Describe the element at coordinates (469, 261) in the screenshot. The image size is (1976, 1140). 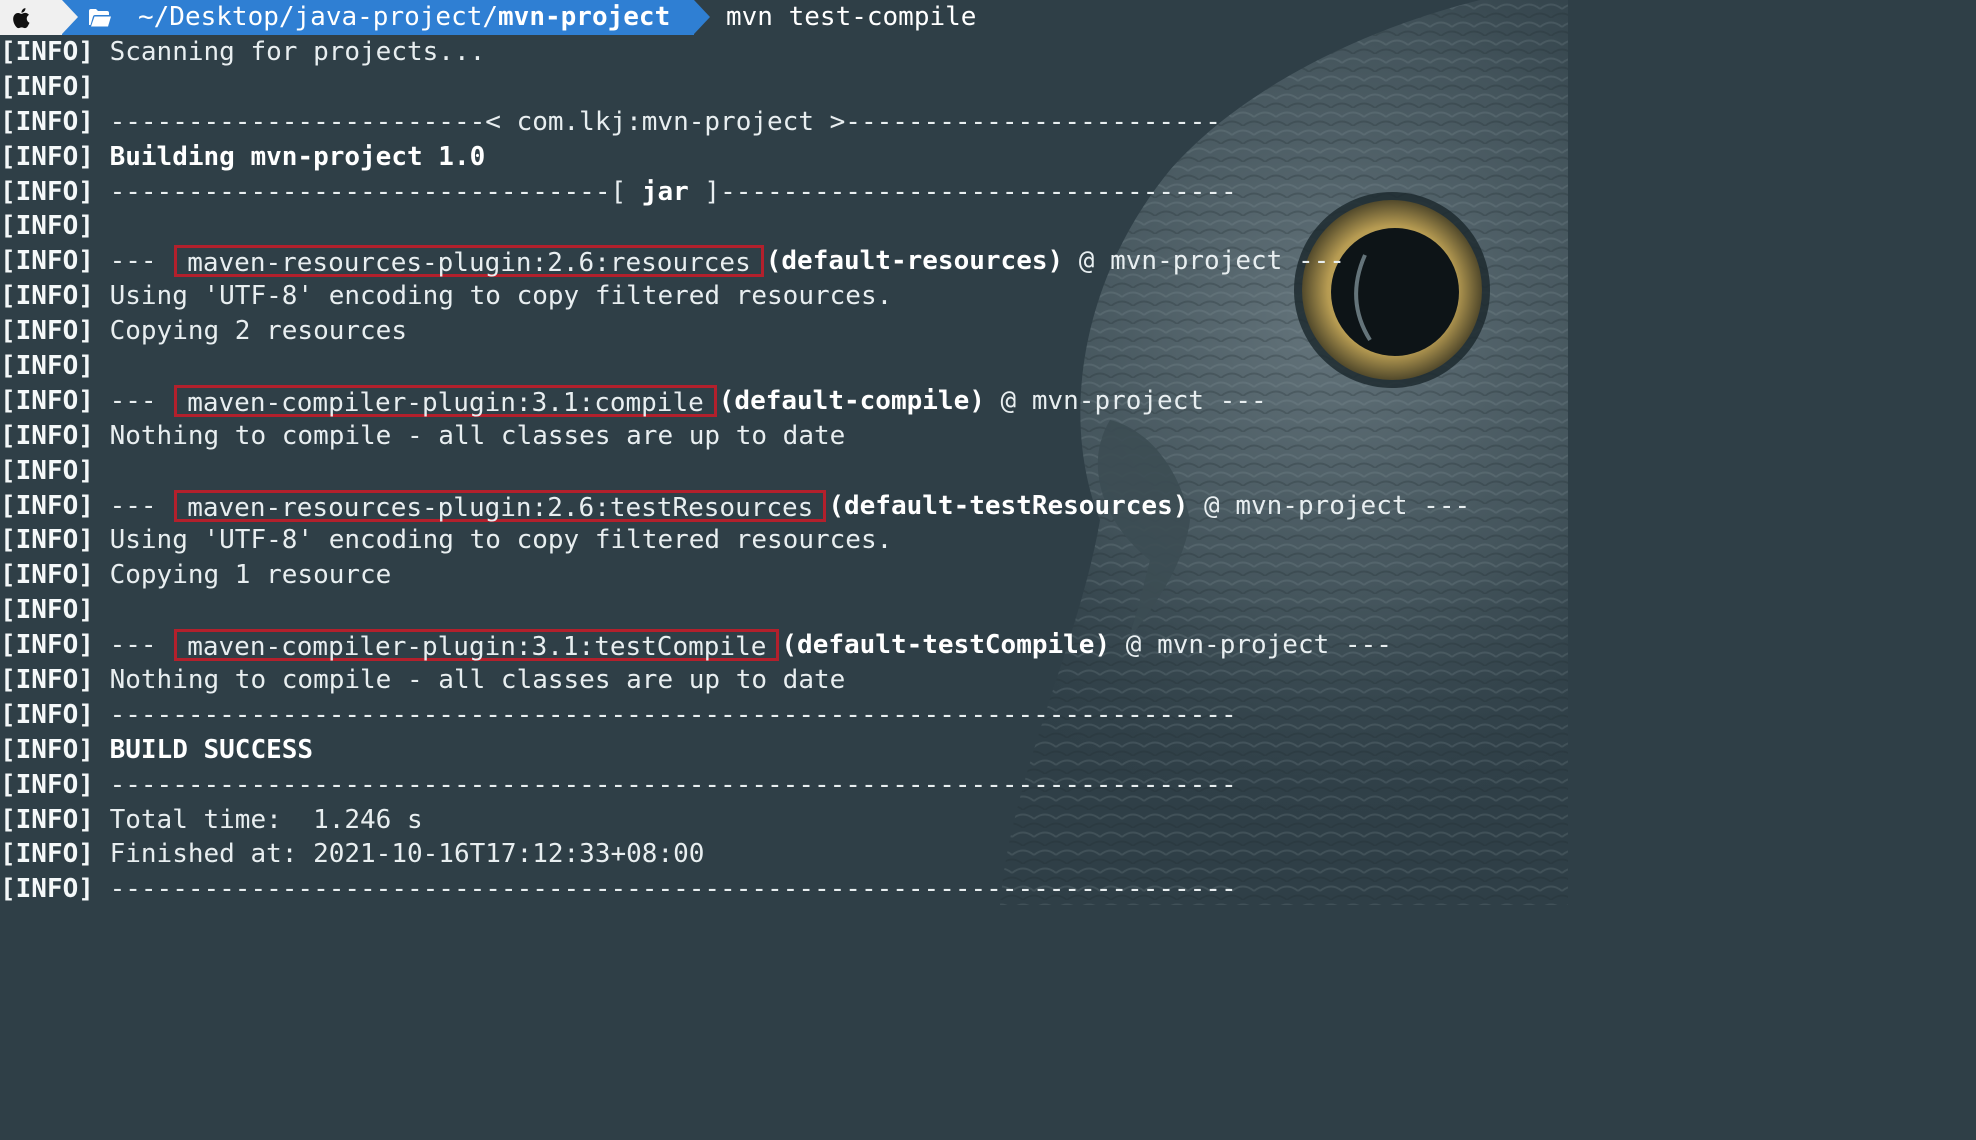
I see `highlighted-plugin-goal: maven-resources-plugin:2.6:resources` at that location.